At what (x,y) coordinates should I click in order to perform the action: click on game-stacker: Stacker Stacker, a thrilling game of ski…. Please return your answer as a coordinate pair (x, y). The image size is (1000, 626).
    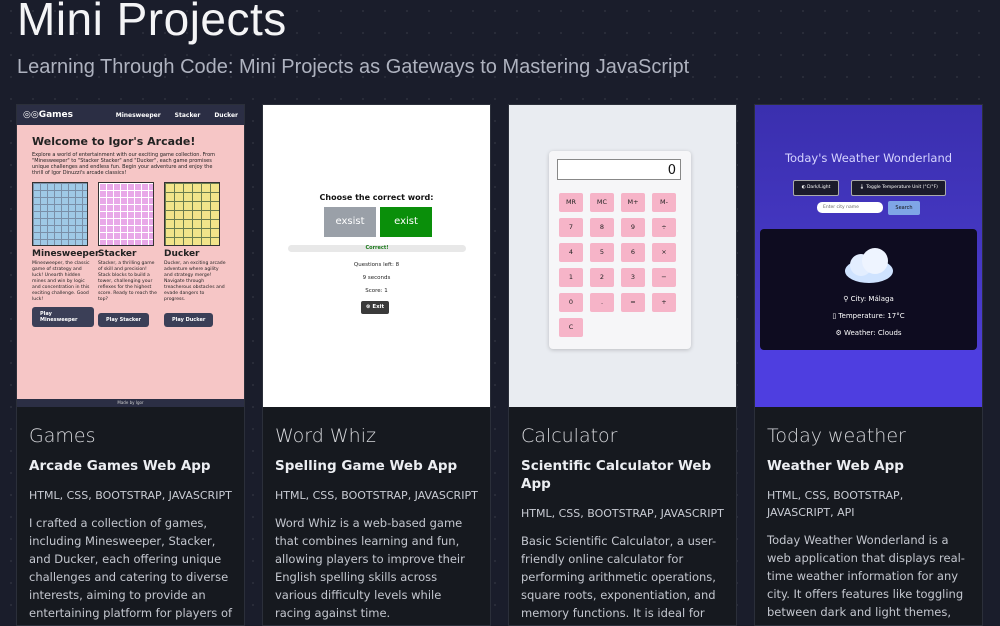
    Looking at the image, I should click on (129, 254).